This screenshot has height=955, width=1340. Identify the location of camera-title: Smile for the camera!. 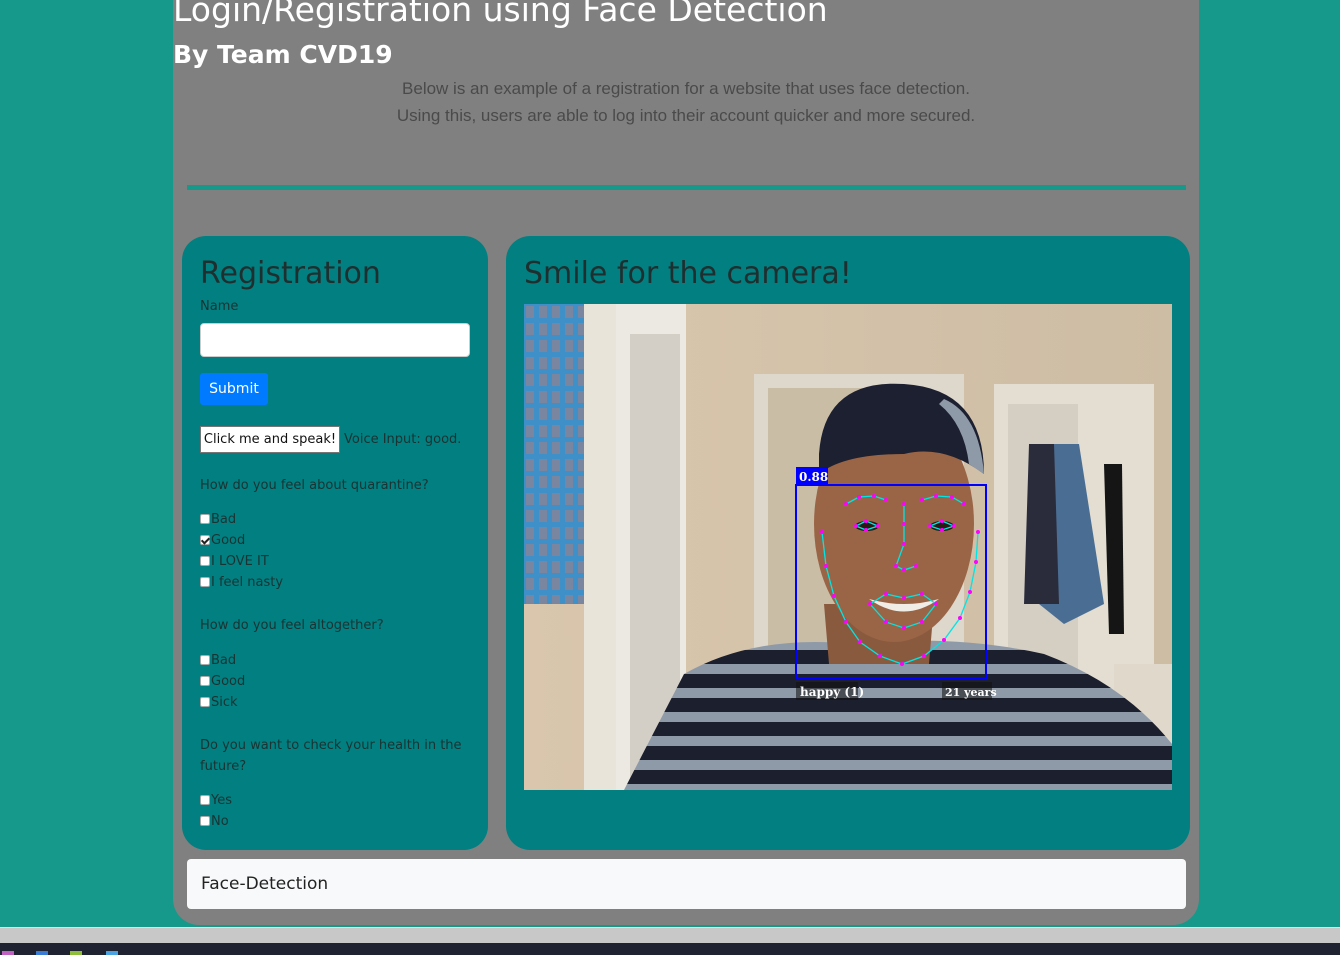
(688, 273).